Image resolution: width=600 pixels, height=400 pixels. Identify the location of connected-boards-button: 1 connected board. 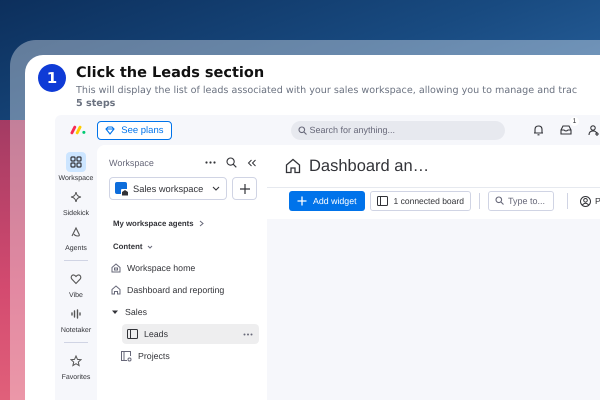
(420, 201).